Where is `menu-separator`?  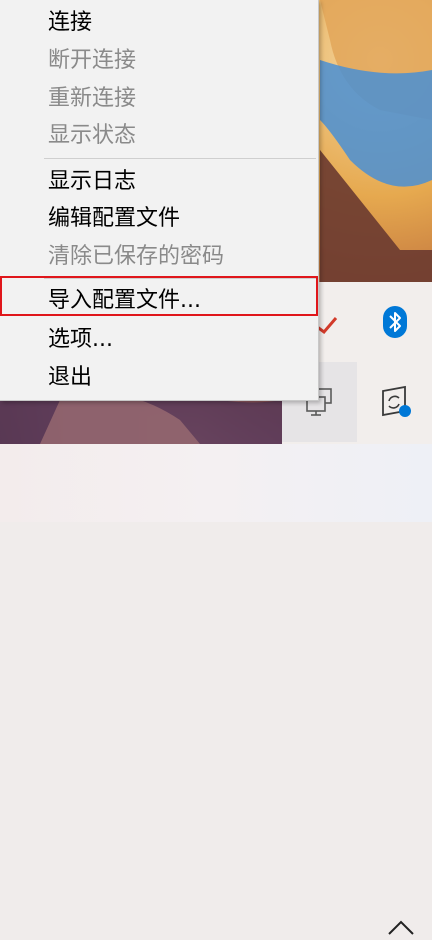 menu-separator is located at coordinates (180, 158).